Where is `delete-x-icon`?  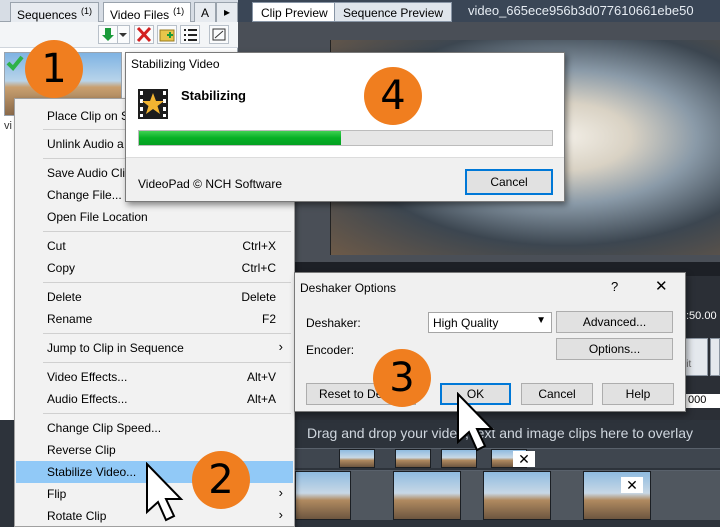 delete-x-icon is located at coordinates (144, 34).